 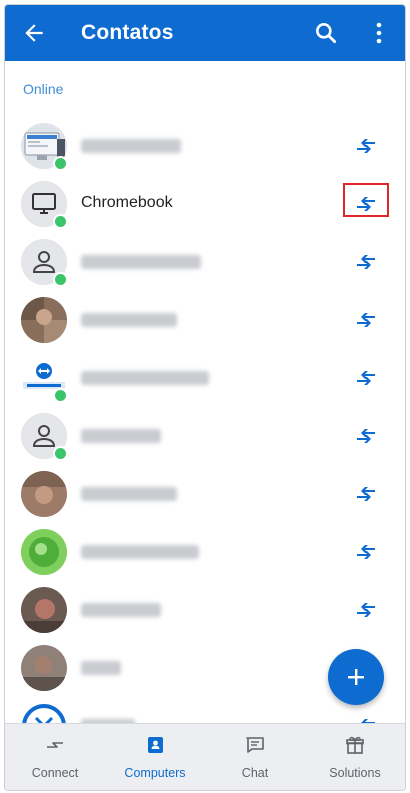 What do you see at coordinates (379, 33) in the screenshot?
I see `more-vertical-icon` at bounding box center [379, 33].